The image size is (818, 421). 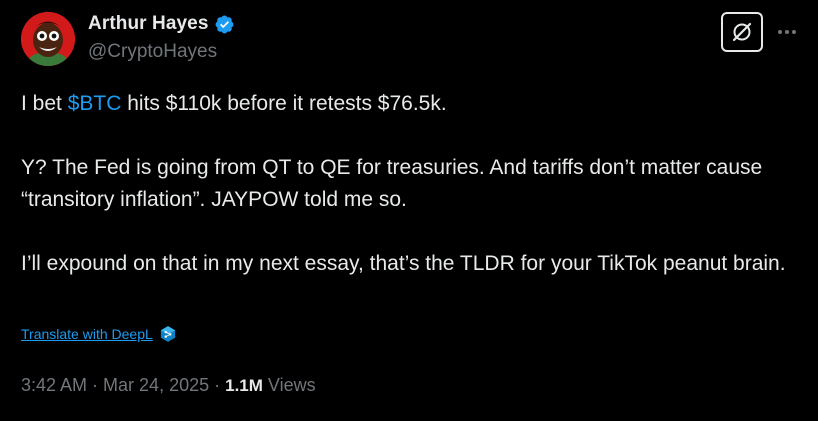 What do you see at coordinates (148, 24) in the screenshot?
I see `author-display-name: Arthur Hayes` at bounding box center [148, 24].